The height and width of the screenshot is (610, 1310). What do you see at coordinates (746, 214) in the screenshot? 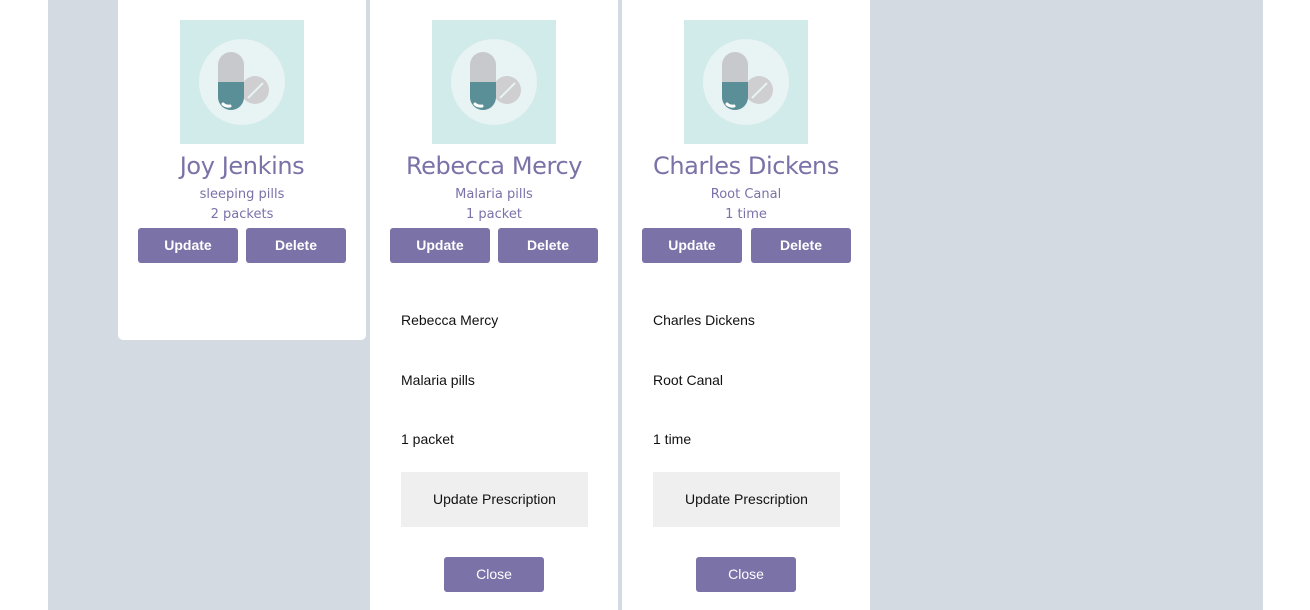
I see `medication-quantity: 1 time` at bounding box center [746, 214].